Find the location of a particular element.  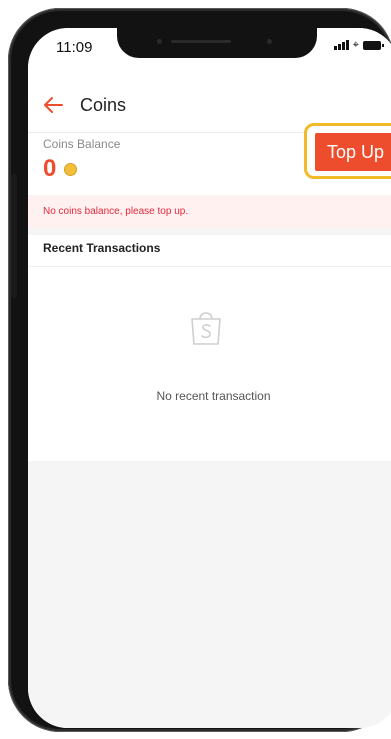

divider is located at coordinates (209, 266).